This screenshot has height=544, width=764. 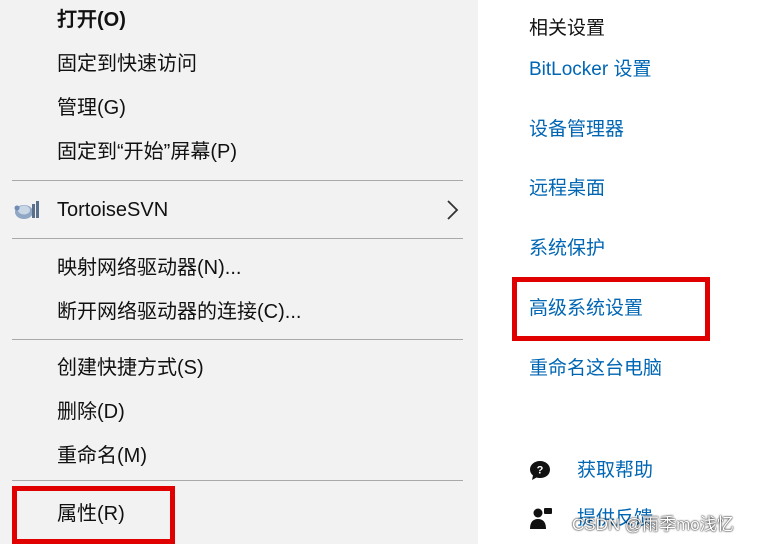 I want to click on watermark-text: CSDN @雨季mo浅忆, so click(x=653, y=524).